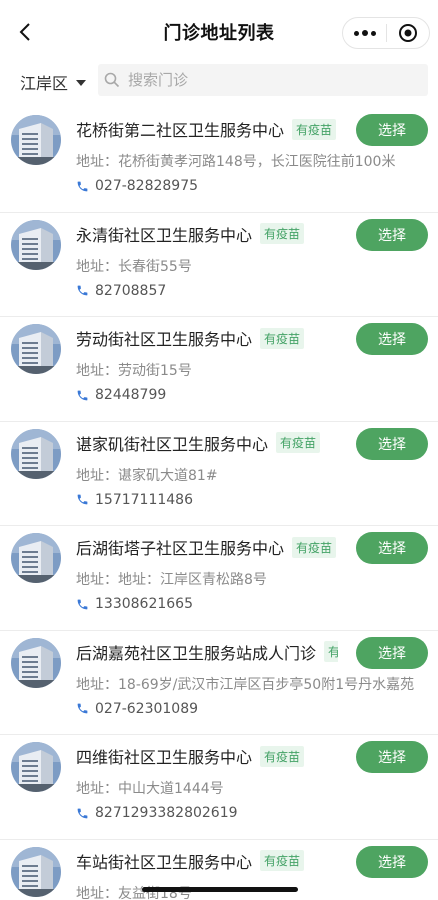 The image size is (438, 900). What do you see at coordinates (164, 235) in the screenshot?
I see `clinic-name: 永清街社区卫生服务中心` at bounding box center [164, 235].